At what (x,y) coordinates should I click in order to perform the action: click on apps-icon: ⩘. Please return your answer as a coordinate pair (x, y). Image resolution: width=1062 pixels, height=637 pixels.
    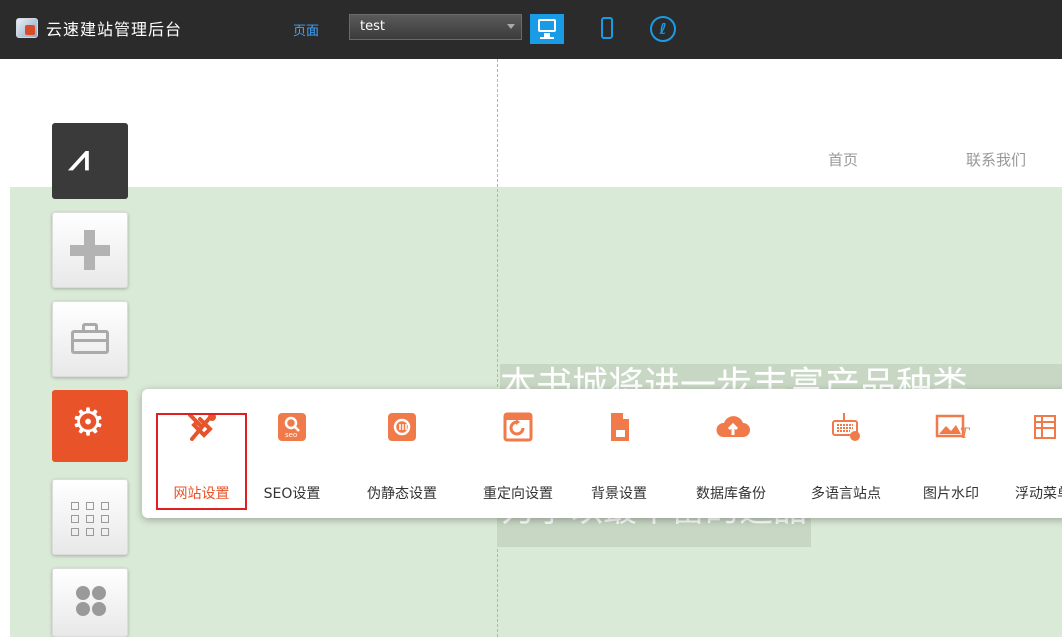
    Looking at the image, I should click on (79, 158).